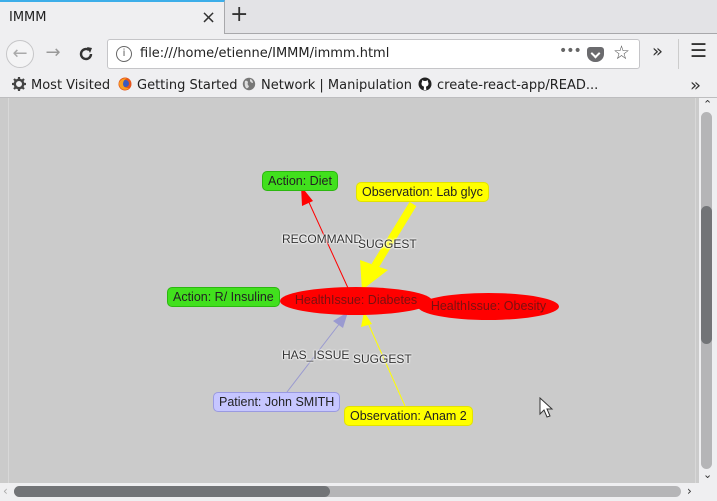  I want to click on bookmark-label: Most Visited, so click(71, 85).